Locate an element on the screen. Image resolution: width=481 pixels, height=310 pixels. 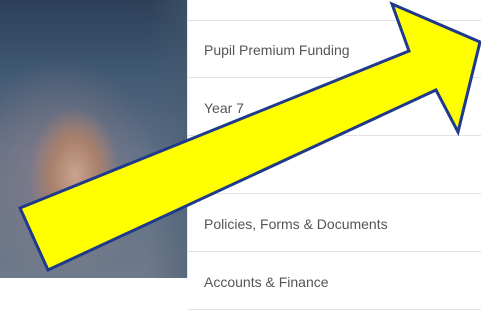
menu-item-label: Accounts & Finance is located at coordinates (266, 282).